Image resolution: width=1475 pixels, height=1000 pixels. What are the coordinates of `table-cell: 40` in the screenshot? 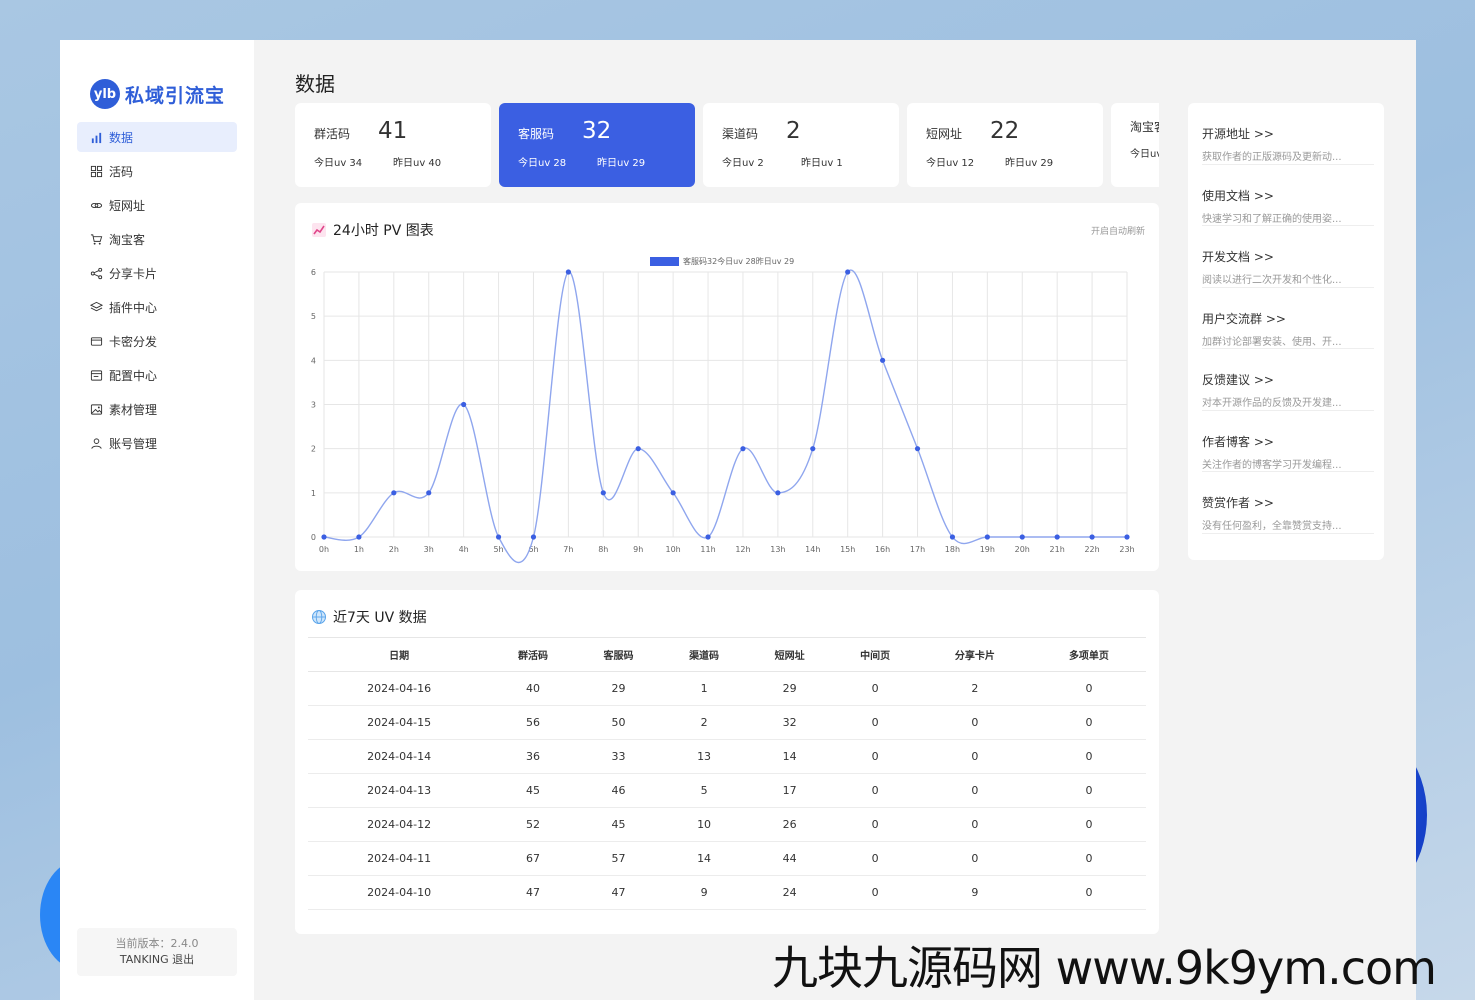 It's located at (533, 688).